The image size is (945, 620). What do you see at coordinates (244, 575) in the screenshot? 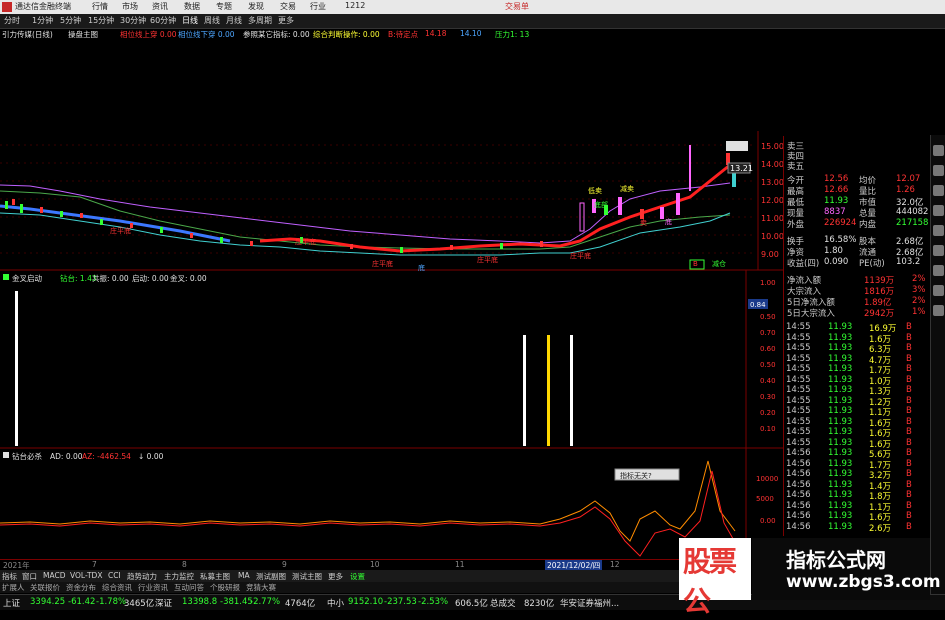
I see `tab-ma: MA` at bounding box center [244, 575].